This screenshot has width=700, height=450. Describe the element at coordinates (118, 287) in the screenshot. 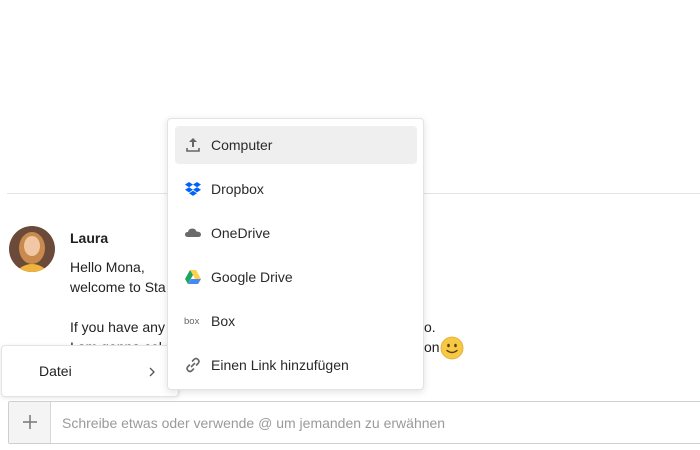

I see `message-line: welcome to Sta` at that location.